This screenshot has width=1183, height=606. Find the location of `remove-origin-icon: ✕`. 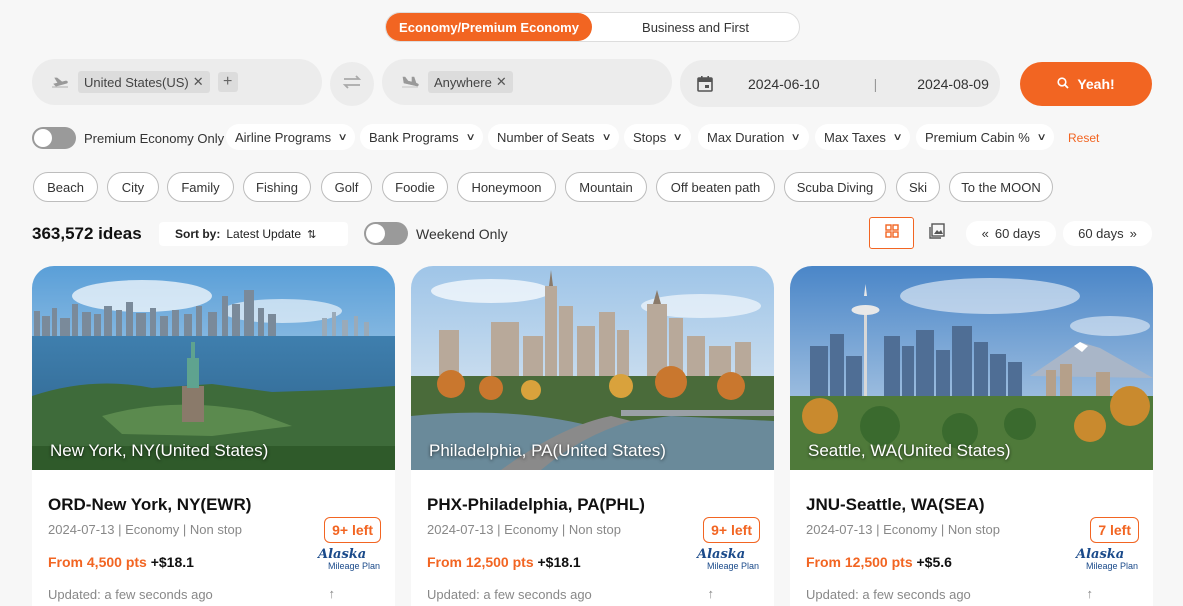

remove-origin-icon: ✕ is located at coordinates (198, 82).